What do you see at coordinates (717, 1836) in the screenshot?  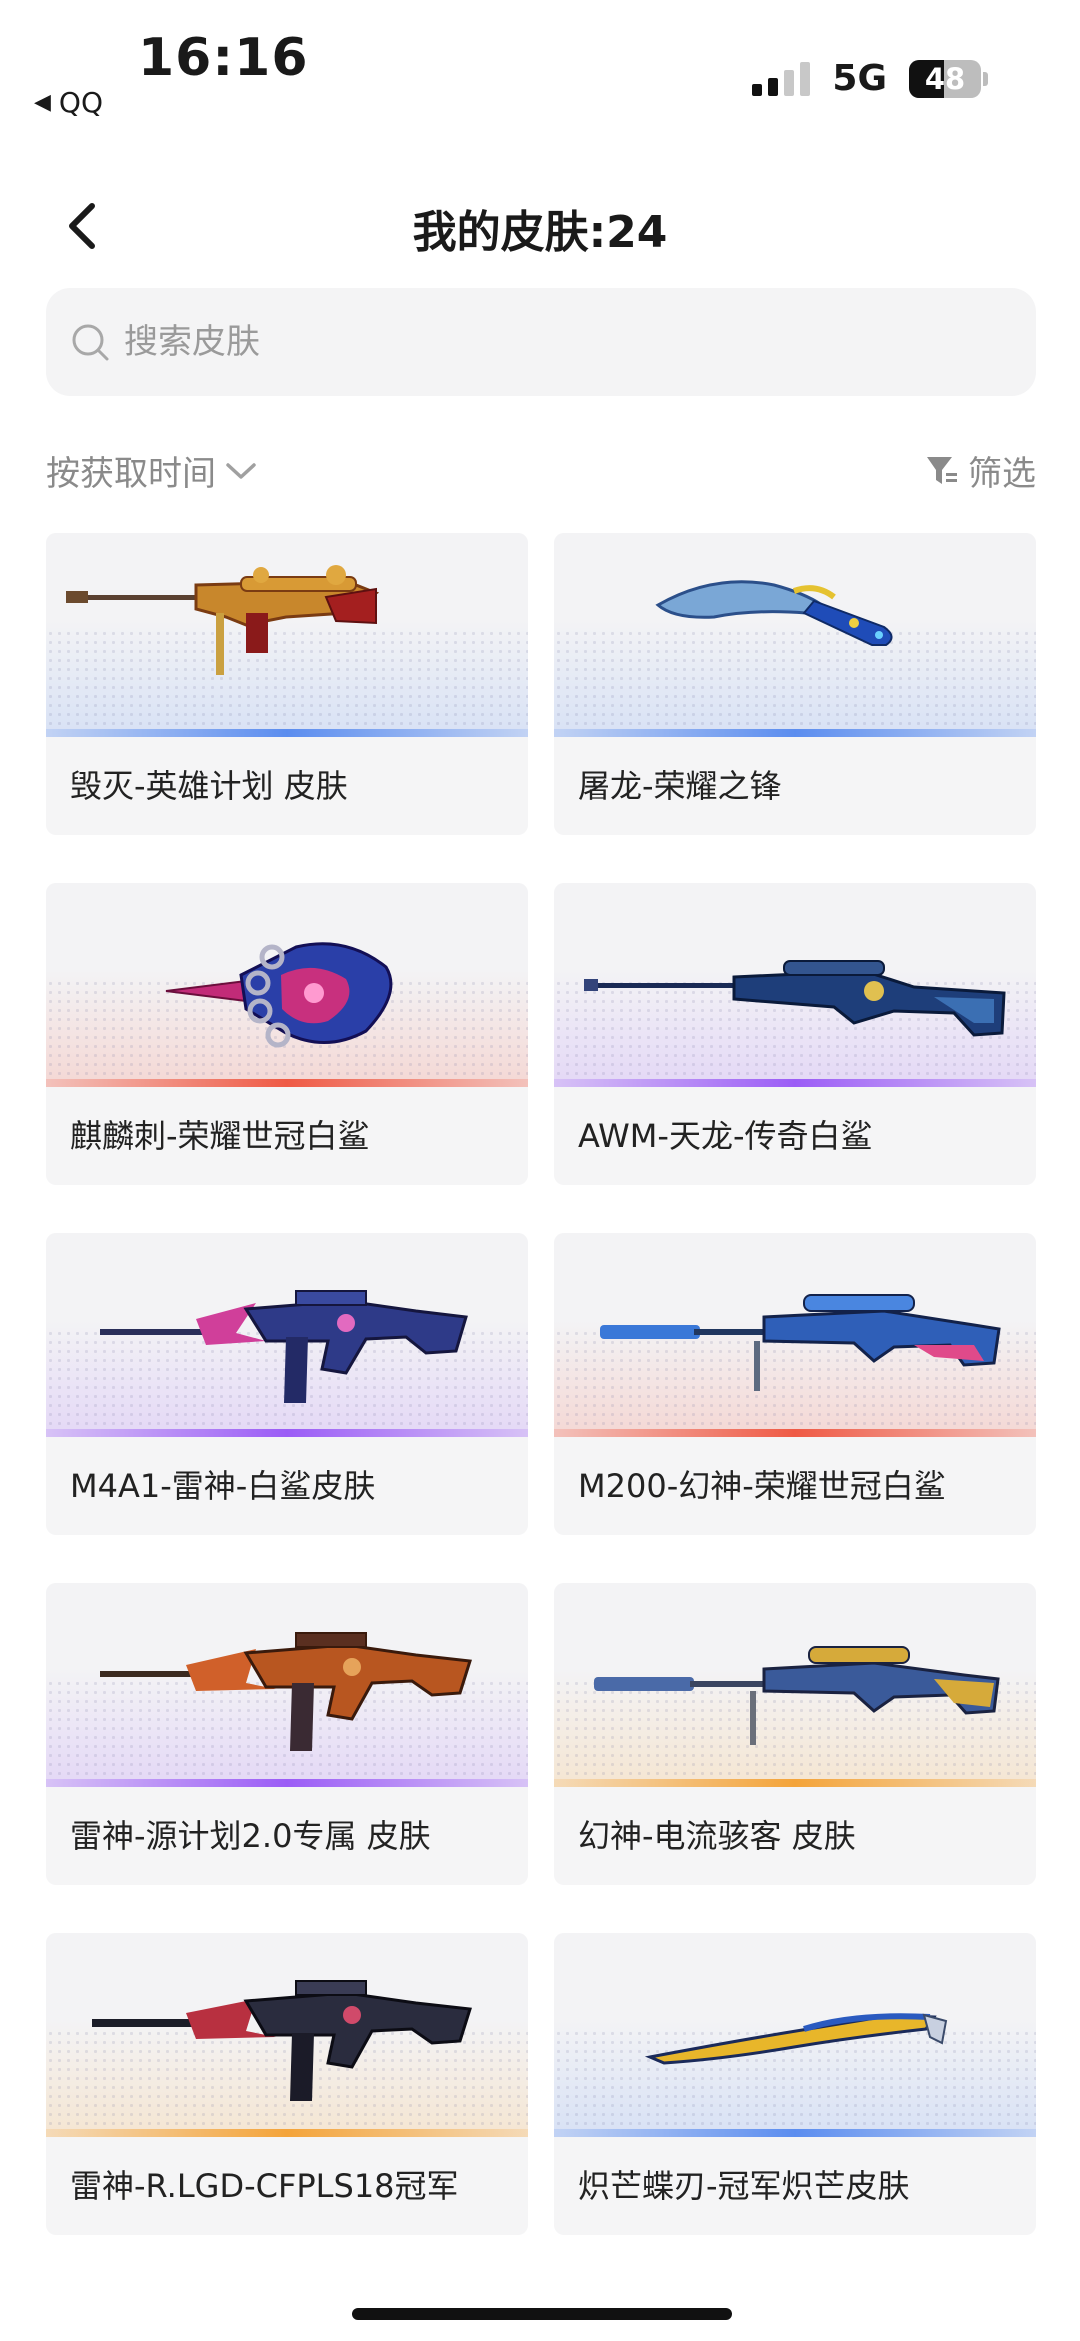 I see `skin-name: 幻神-电流骇客 皮肤` at bounding box center [717, 1836].